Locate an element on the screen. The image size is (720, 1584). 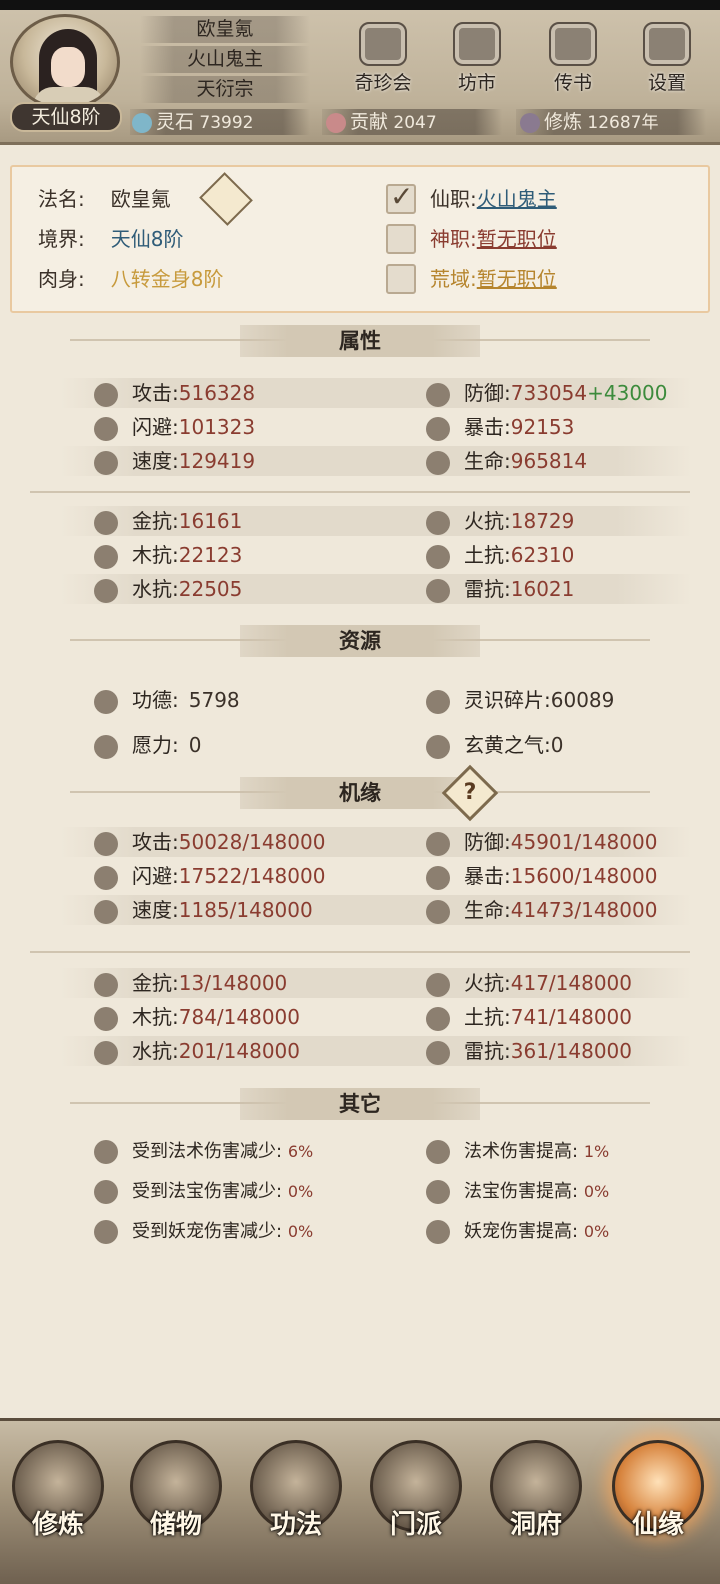
stat-fire-resist: 火抗:18729 is located at coordinates (500, 521).